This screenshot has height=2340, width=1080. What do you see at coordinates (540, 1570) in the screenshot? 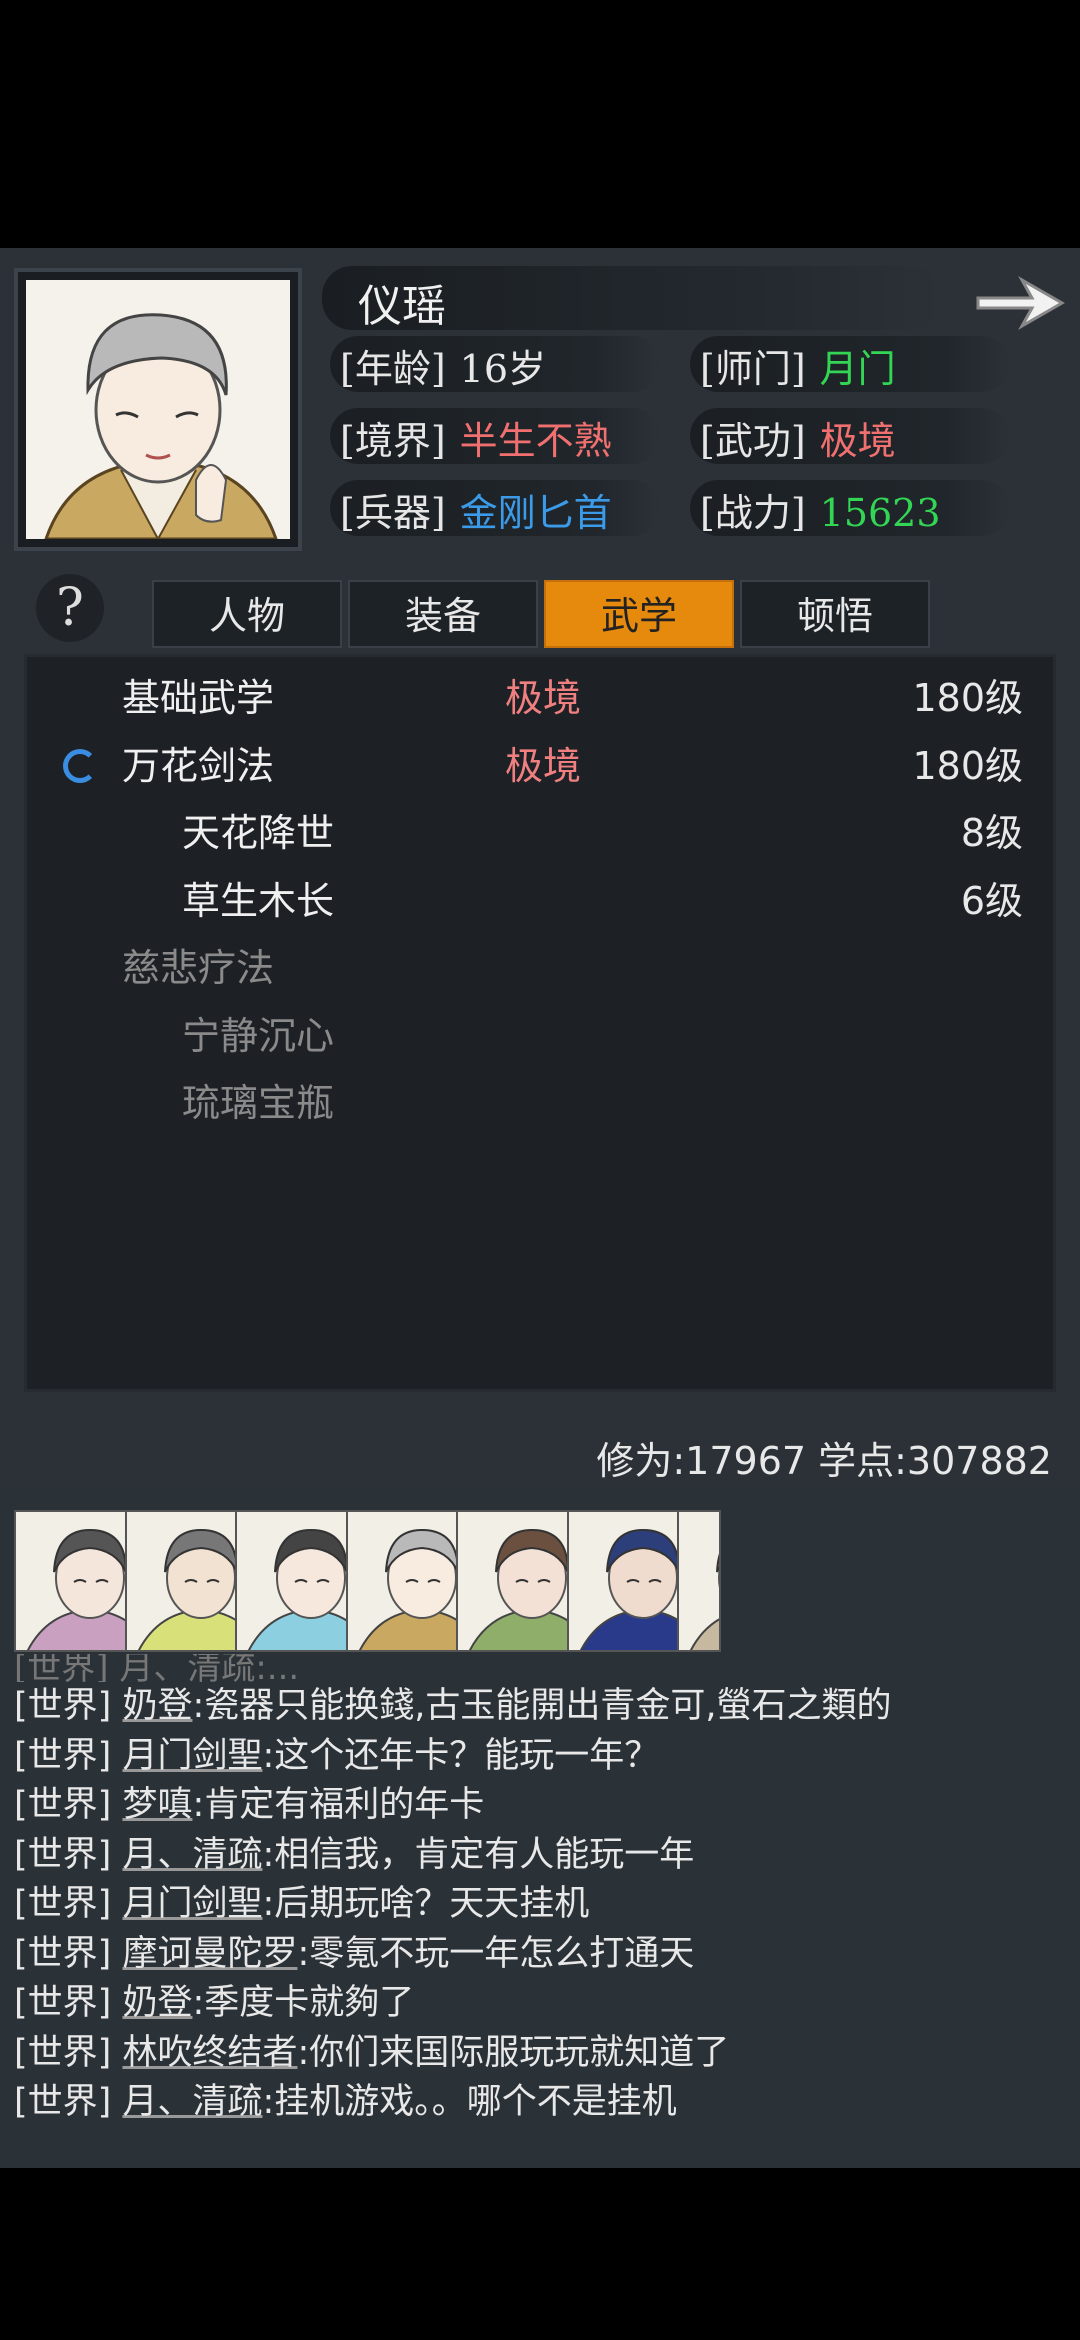
I see `avatar-bar` at bounding box center [540, 1570].